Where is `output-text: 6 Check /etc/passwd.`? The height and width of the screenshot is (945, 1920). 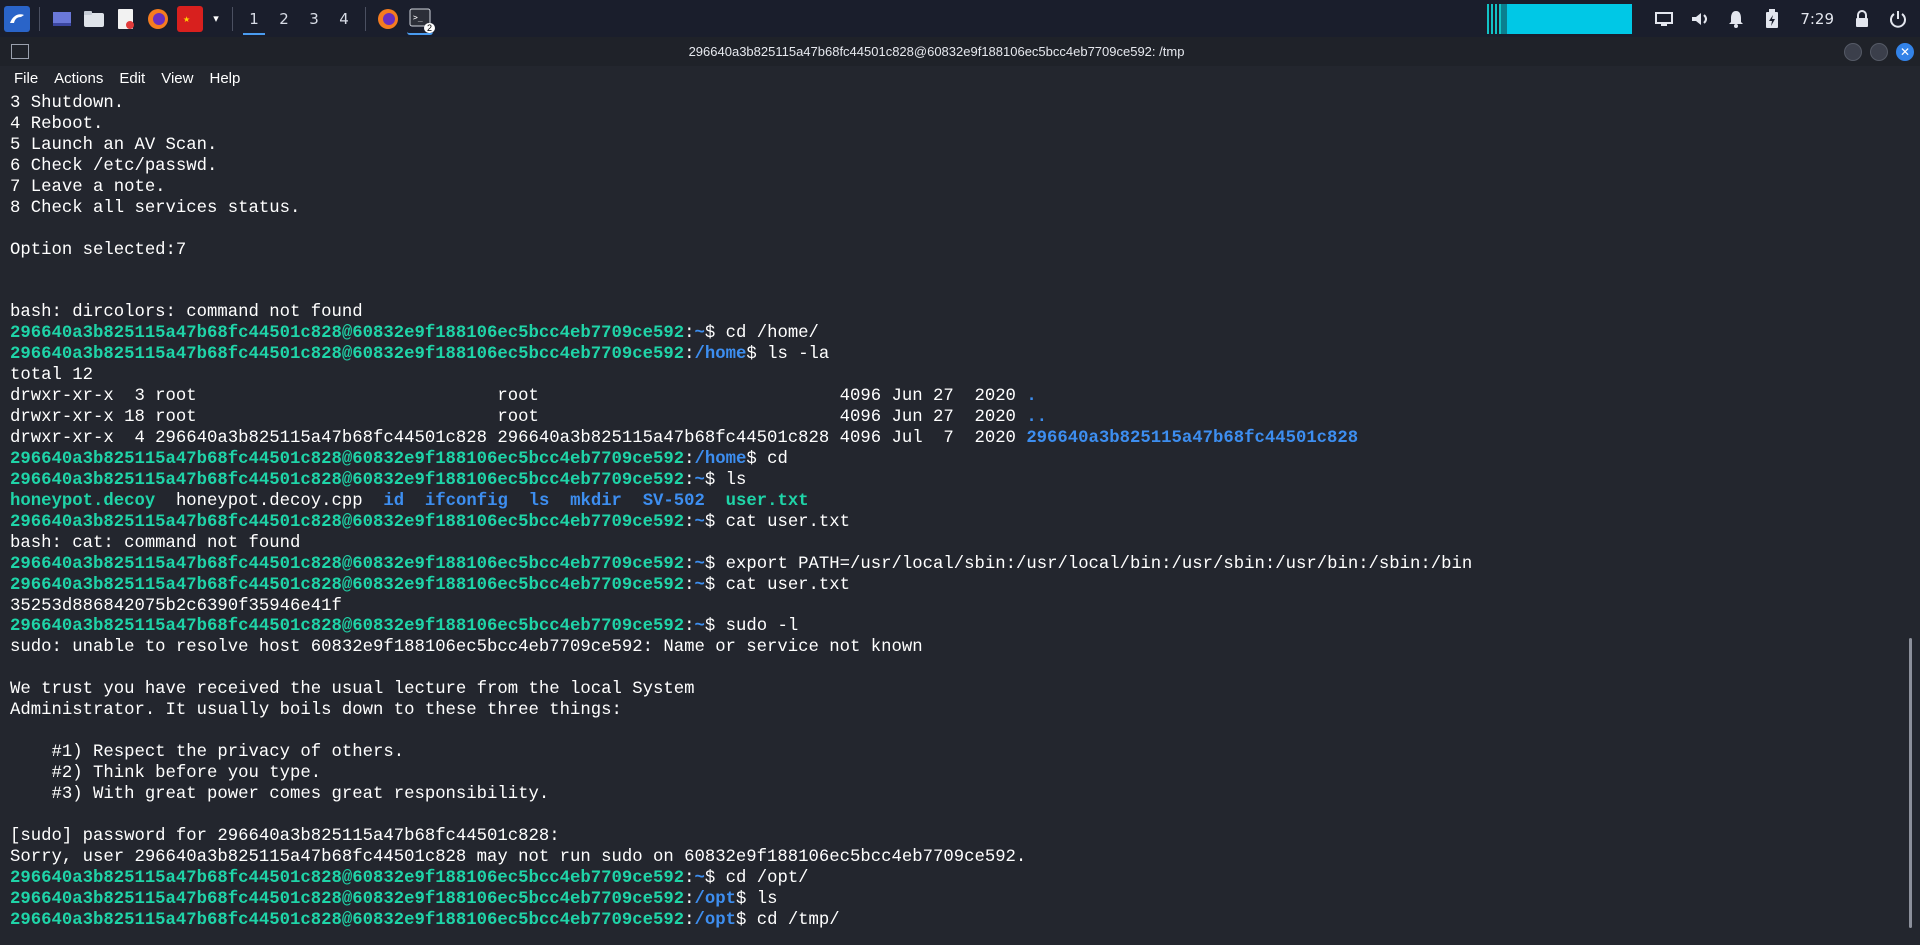 output-text: 6 Check /etc/passwd. is located at coordinates (114, 166).